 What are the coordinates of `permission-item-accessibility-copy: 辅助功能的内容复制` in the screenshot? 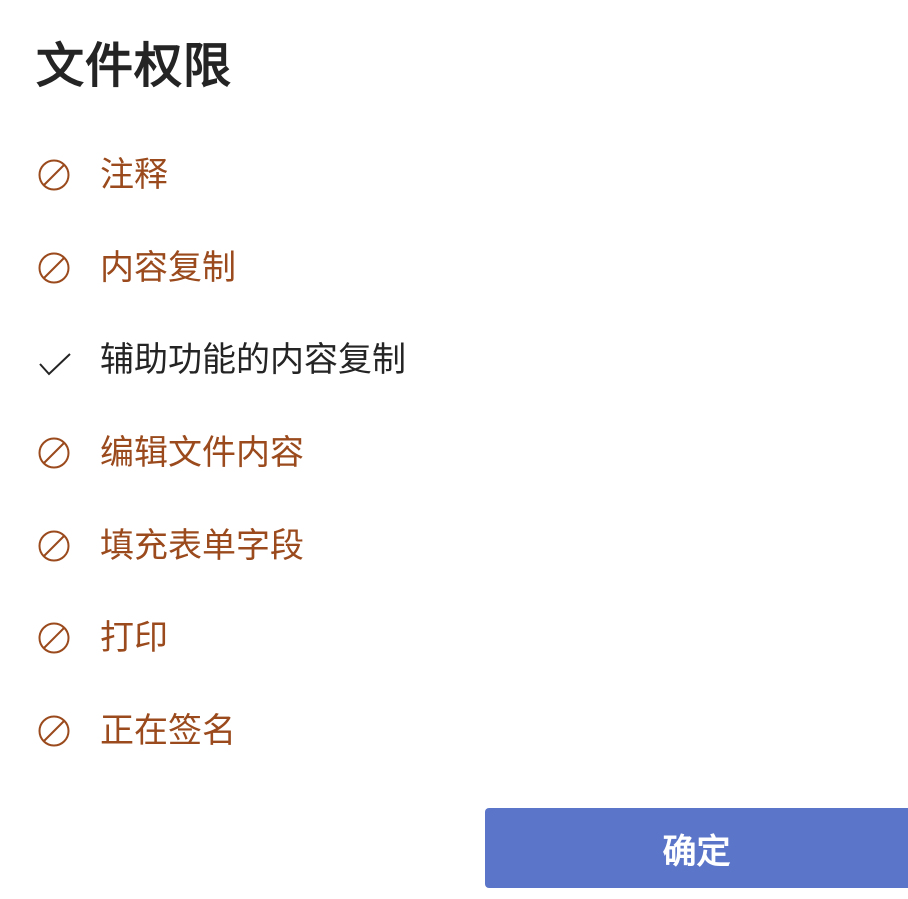 It's located at (221, 360).